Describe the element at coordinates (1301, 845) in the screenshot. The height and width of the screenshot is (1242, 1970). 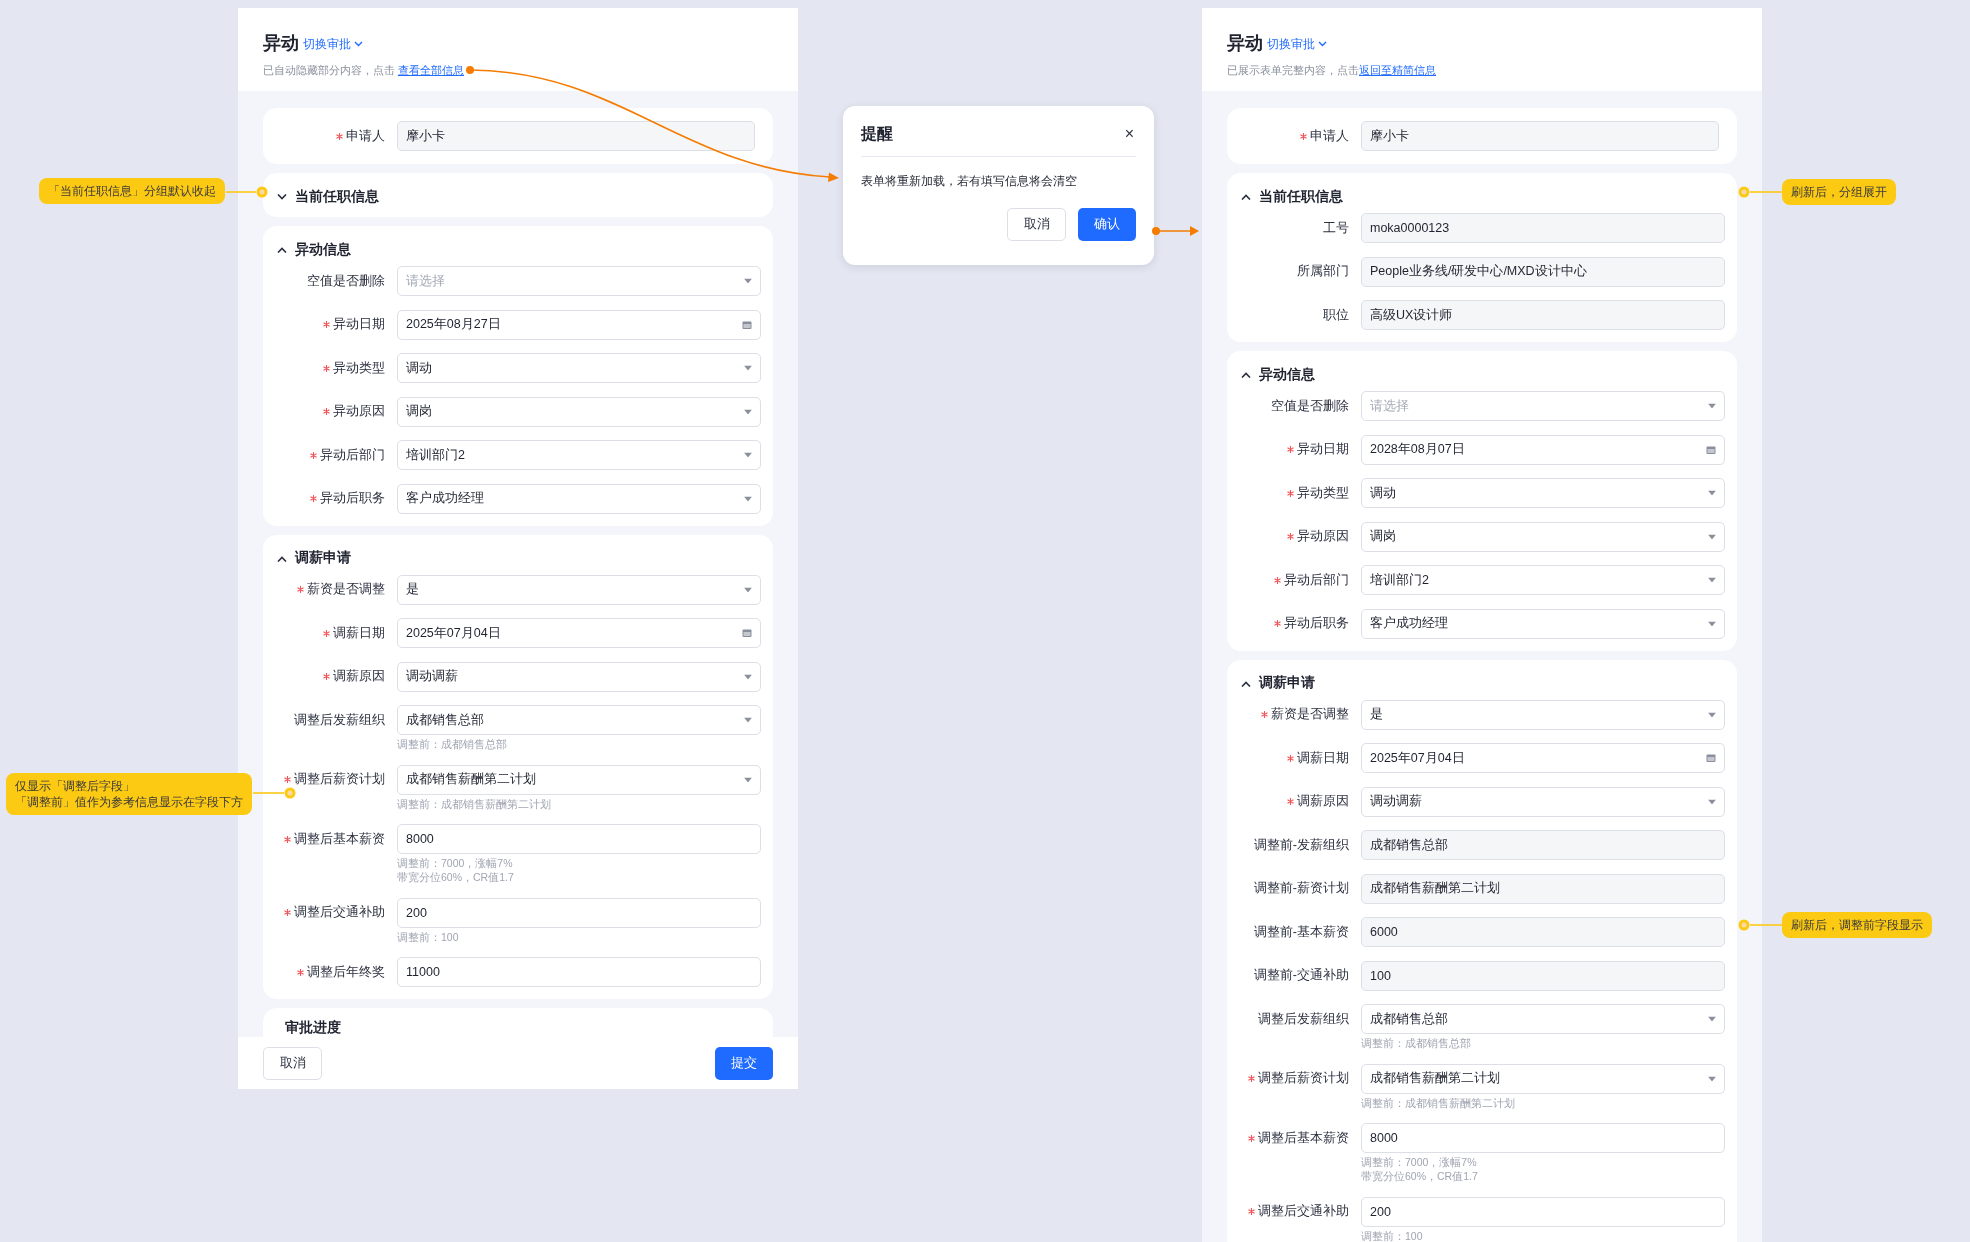
I see `field-label: 调整前-发薪组织` at that location.